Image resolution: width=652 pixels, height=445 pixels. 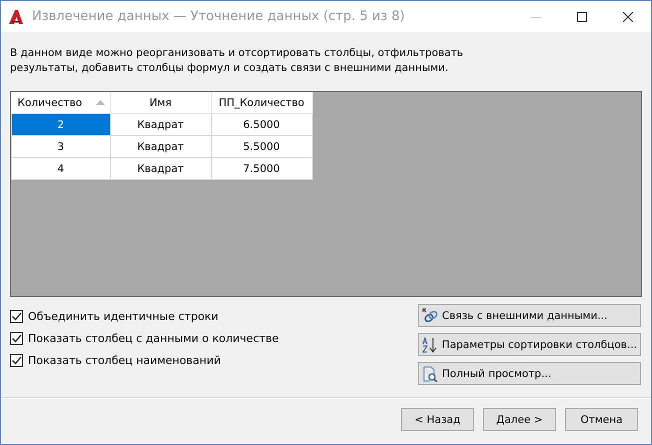 What do you see at coordinates (430, 344) in the screenshot?
I see `sort-icon` at bounding box center [430, 344].